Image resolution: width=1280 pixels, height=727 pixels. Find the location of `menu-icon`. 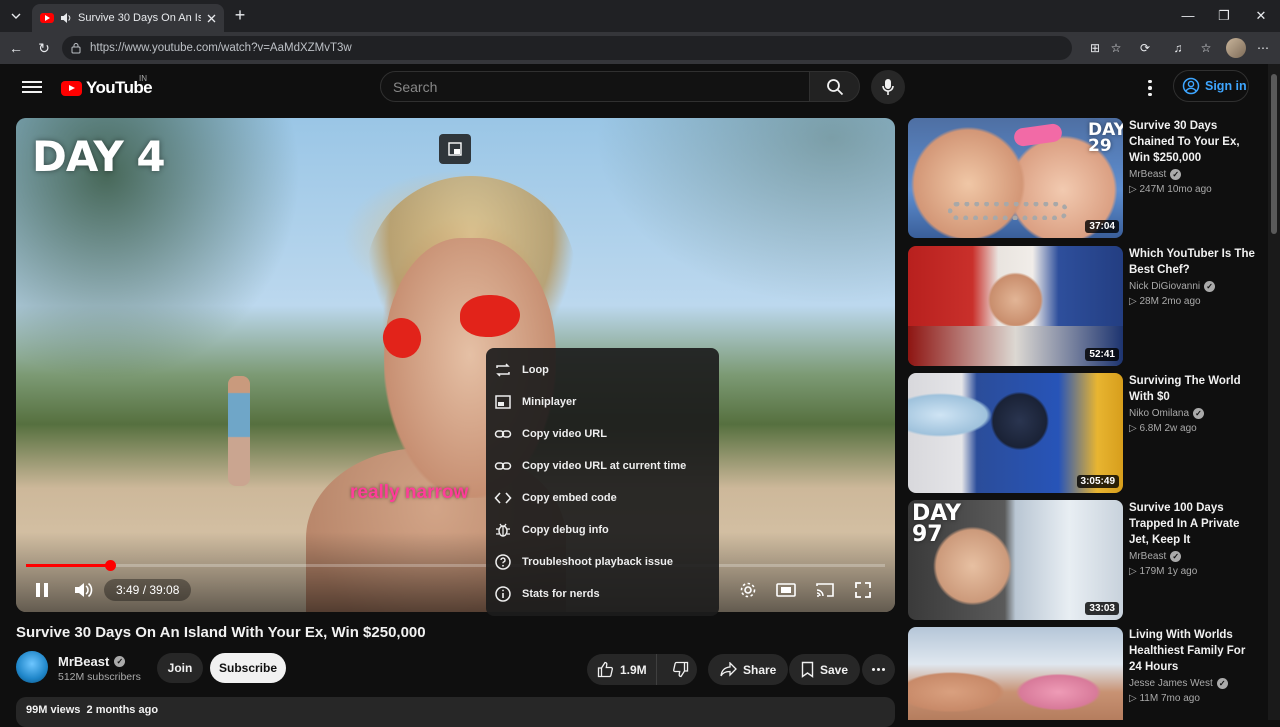

menu-icon is located at coordinates (32, 88).